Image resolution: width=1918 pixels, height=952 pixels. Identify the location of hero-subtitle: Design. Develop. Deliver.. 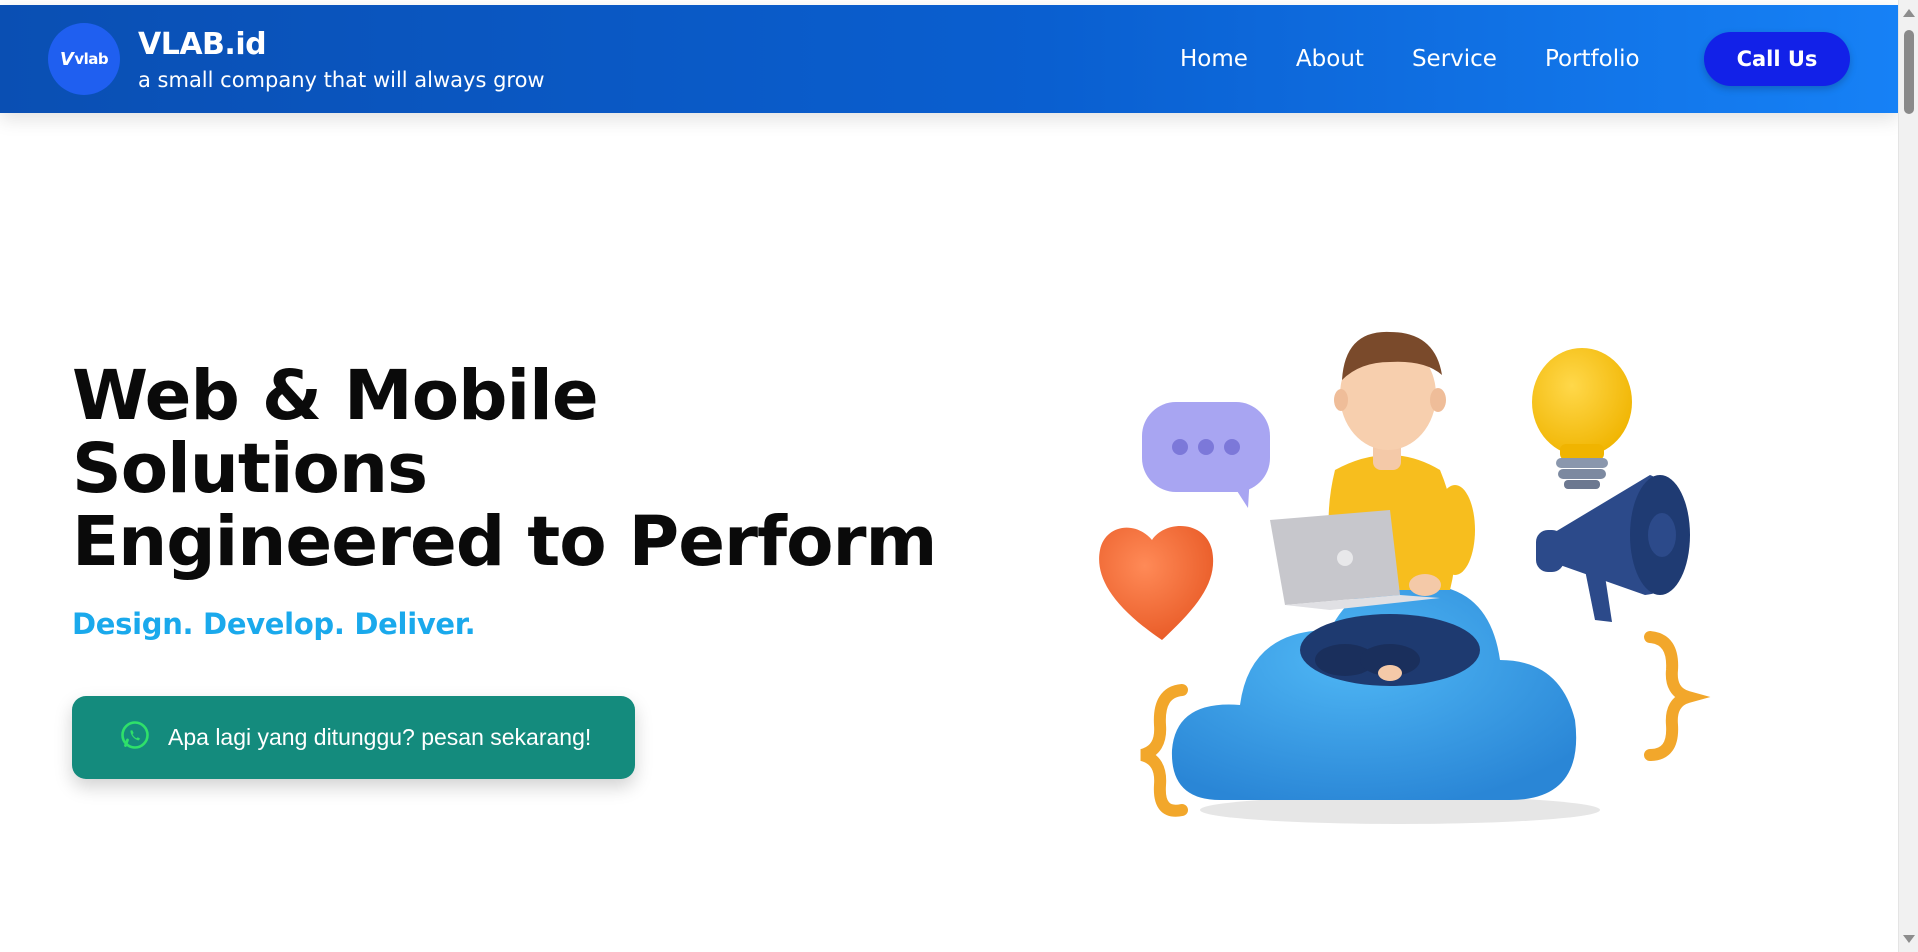
(274, 624).